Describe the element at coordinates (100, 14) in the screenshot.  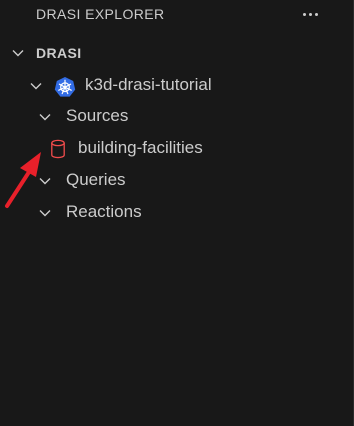
I see `panel-title: DRASI EXPLORER` at that location.